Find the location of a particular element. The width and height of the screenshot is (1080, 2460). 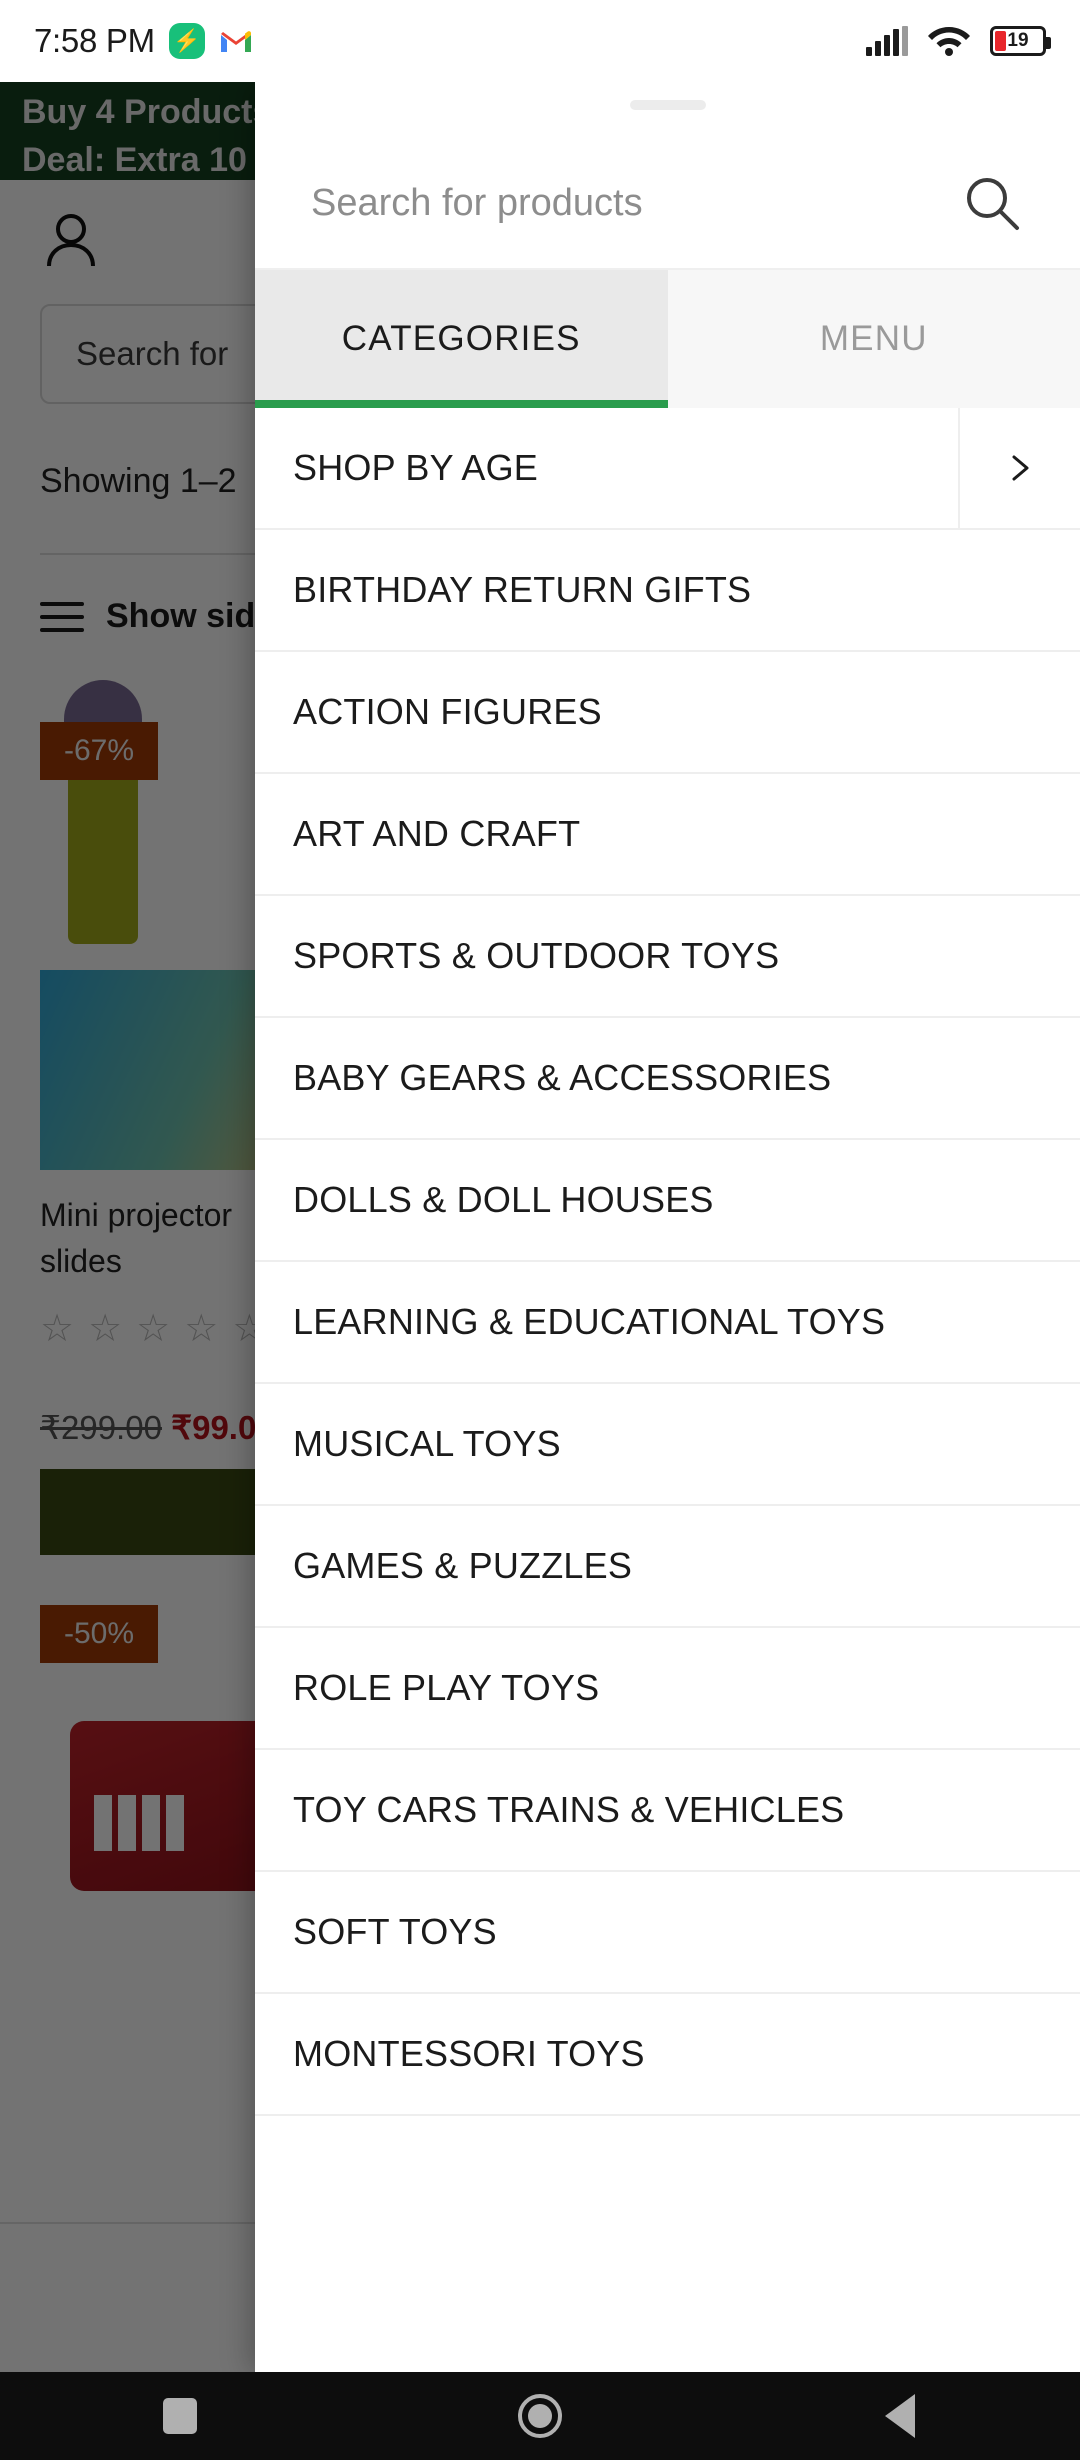

category-label: DOLLS & DOLL HOUSES is located at coordinates (503, 1199).